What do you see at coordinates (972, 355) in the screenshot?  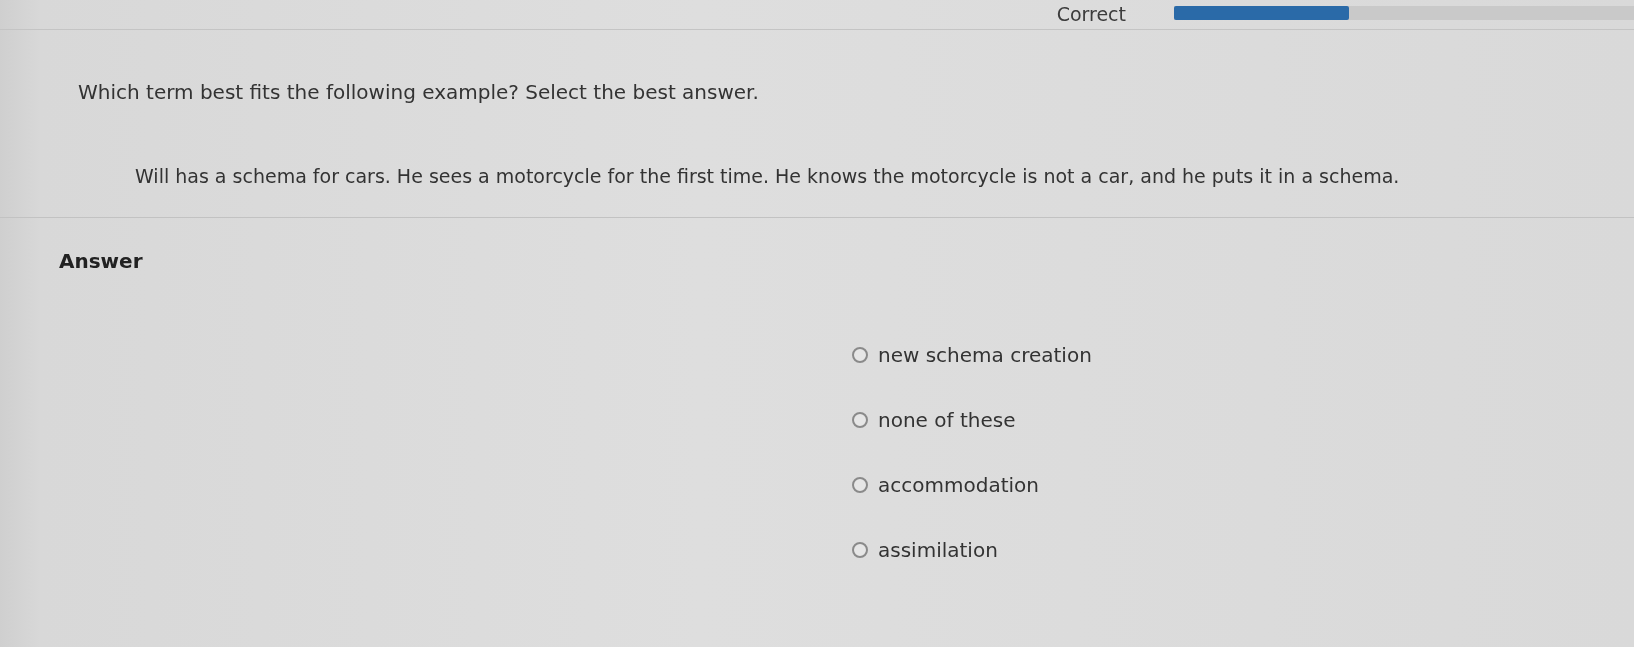 I see `answer-option: new schema creation` at bounding box center [972, 355].